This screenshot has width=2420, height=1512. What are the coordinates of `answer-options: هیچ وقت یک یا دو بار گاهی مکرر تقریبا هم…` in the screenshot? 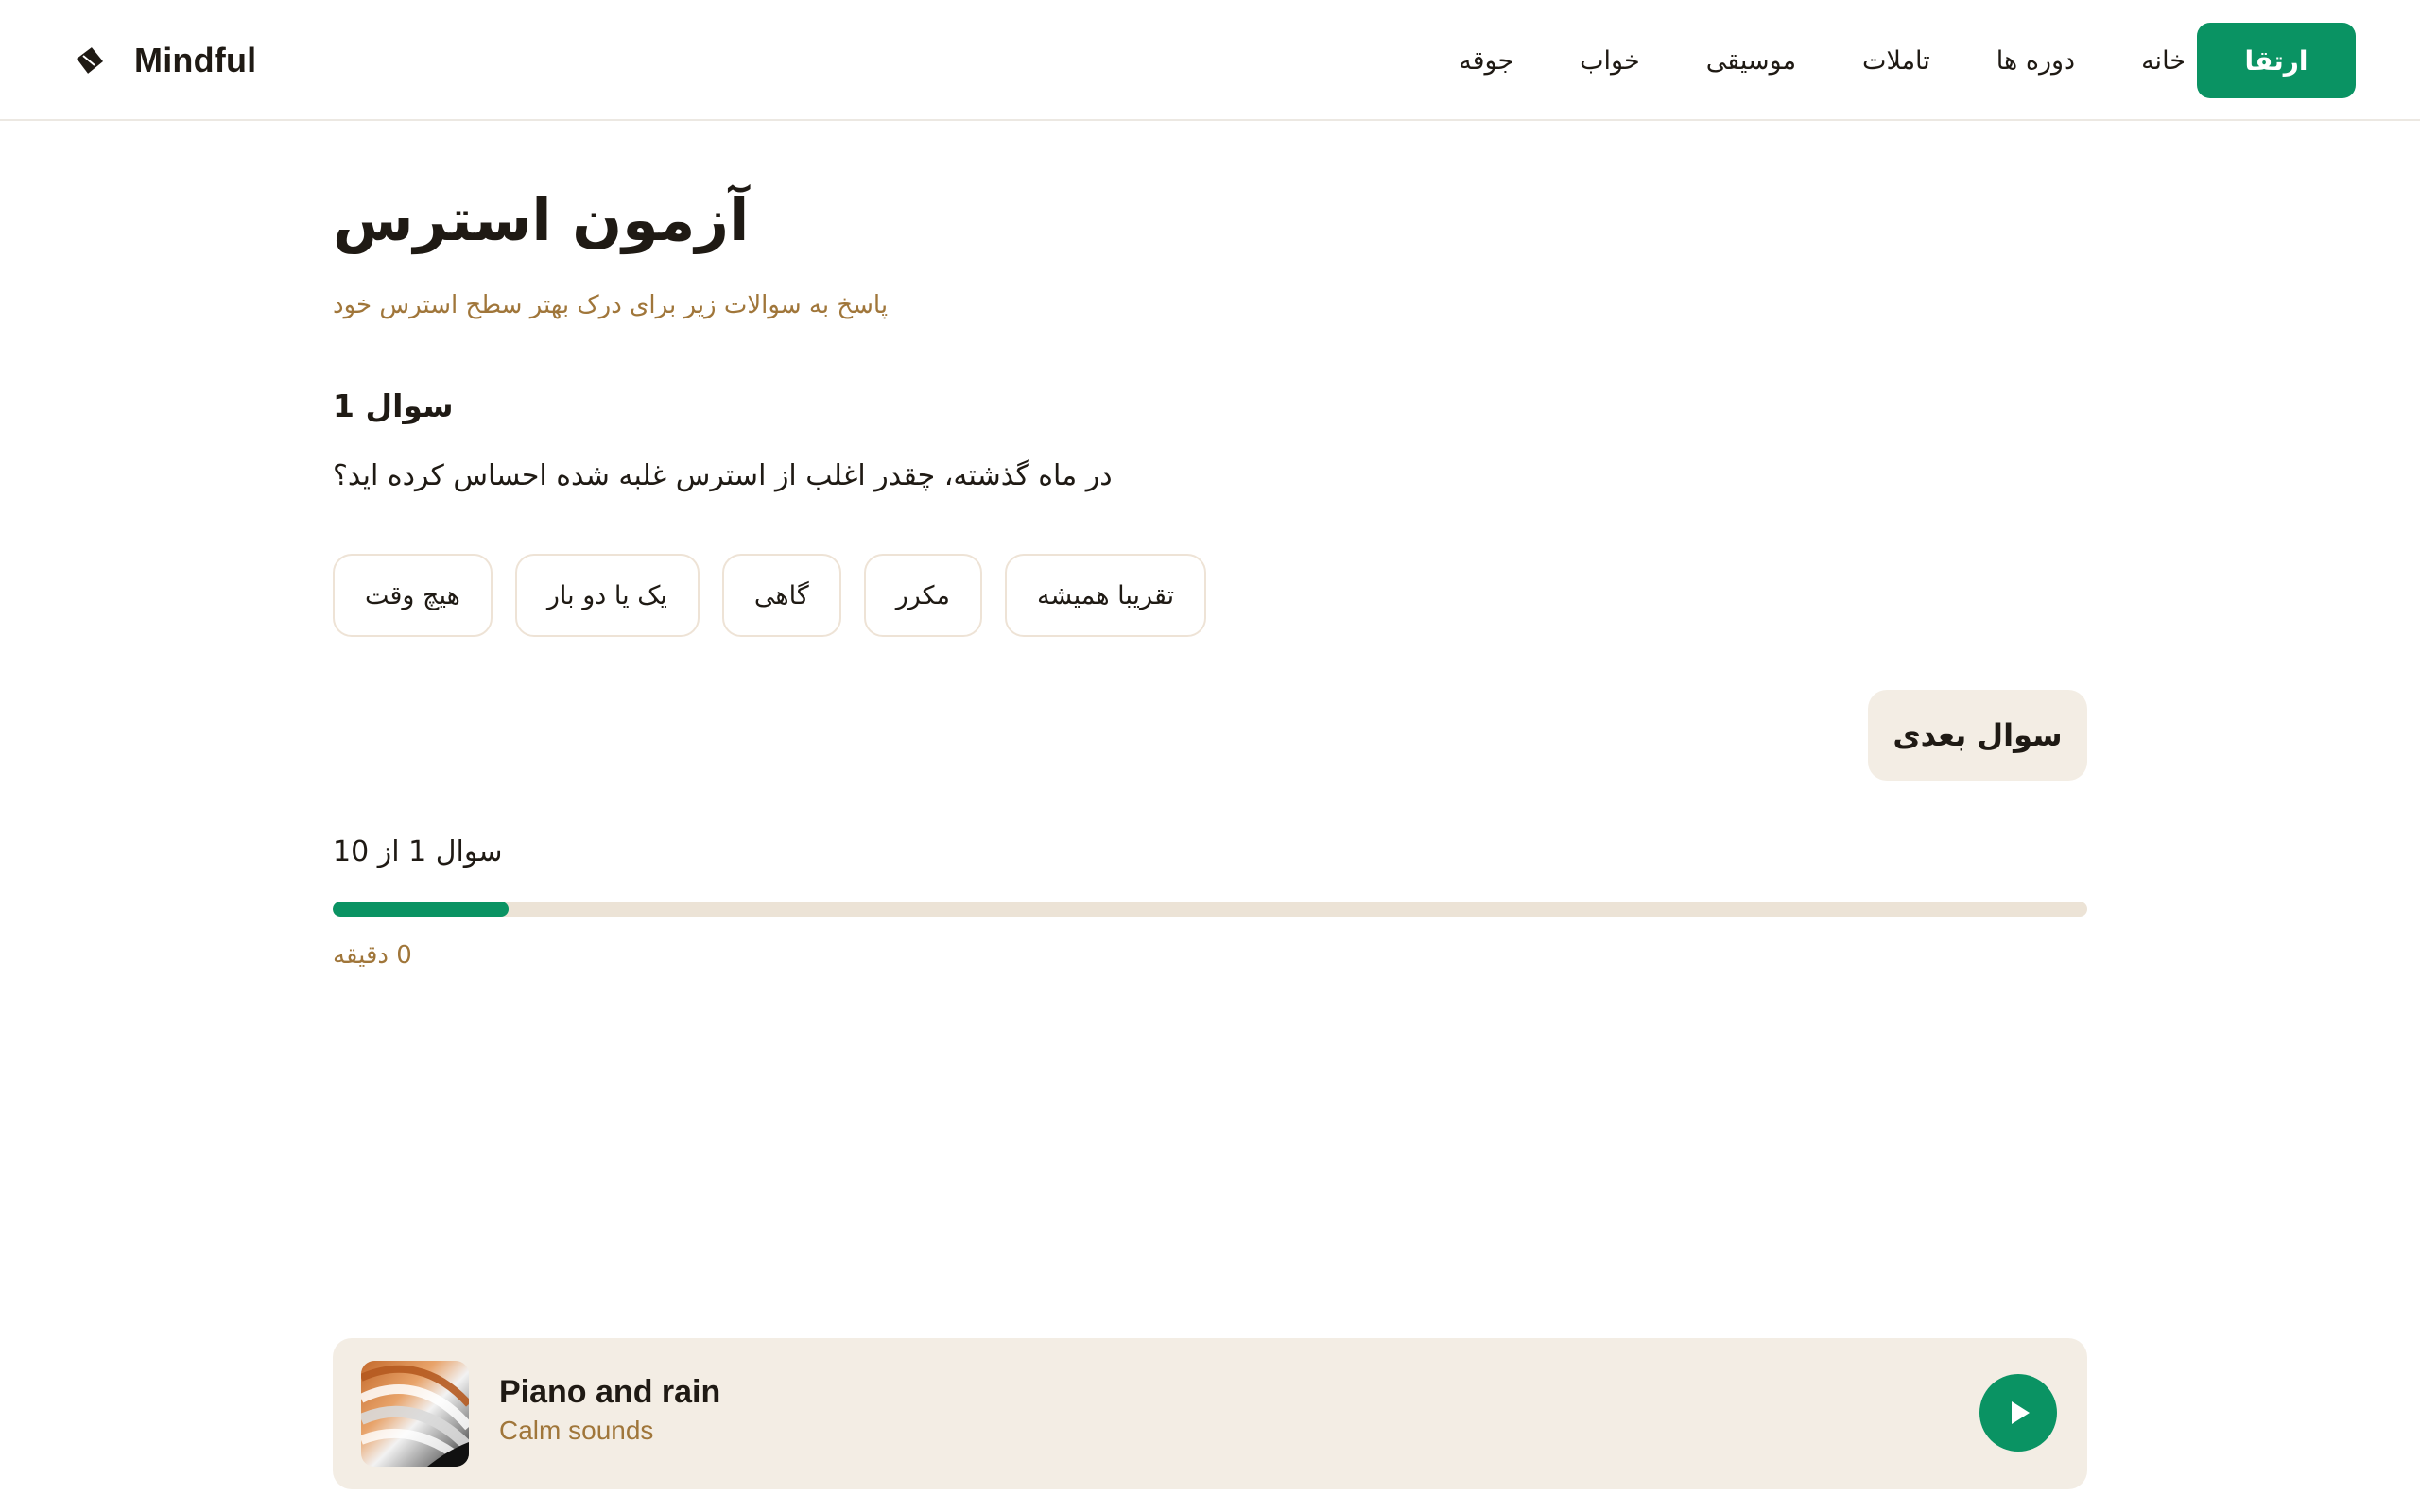 It's located at (781, 595).